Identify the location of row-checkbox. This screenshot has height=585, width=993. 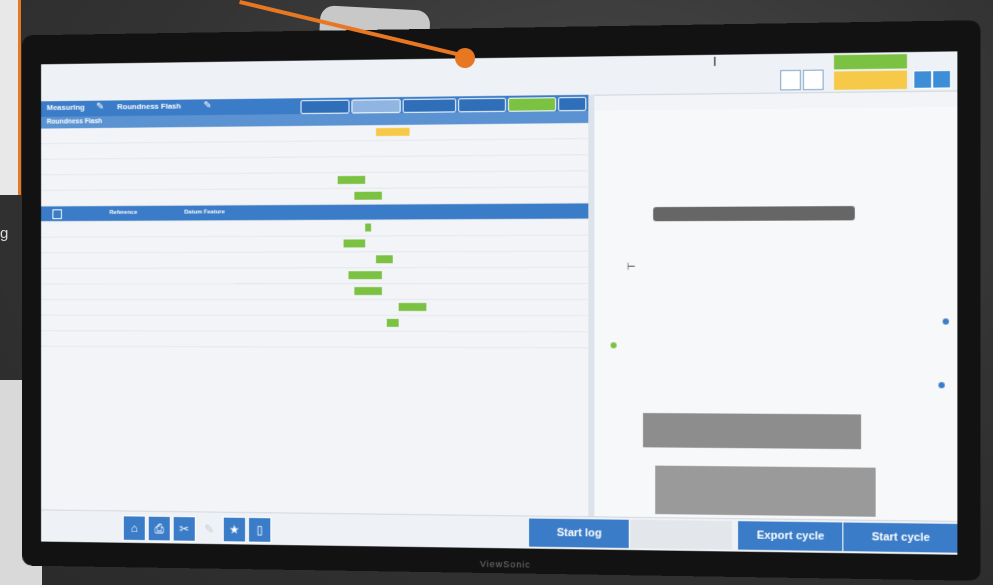
(57, 214).